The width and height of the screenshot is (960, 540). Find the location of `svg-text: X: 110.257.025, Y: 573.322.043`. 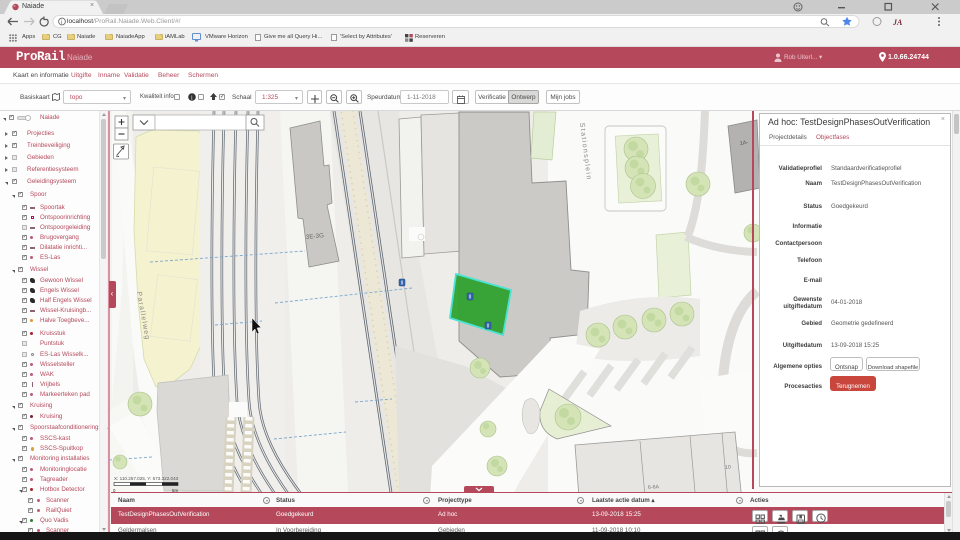

svg-text: X: 110.257.025, Y: 573.322.043 is located at coordinates (146, 478).